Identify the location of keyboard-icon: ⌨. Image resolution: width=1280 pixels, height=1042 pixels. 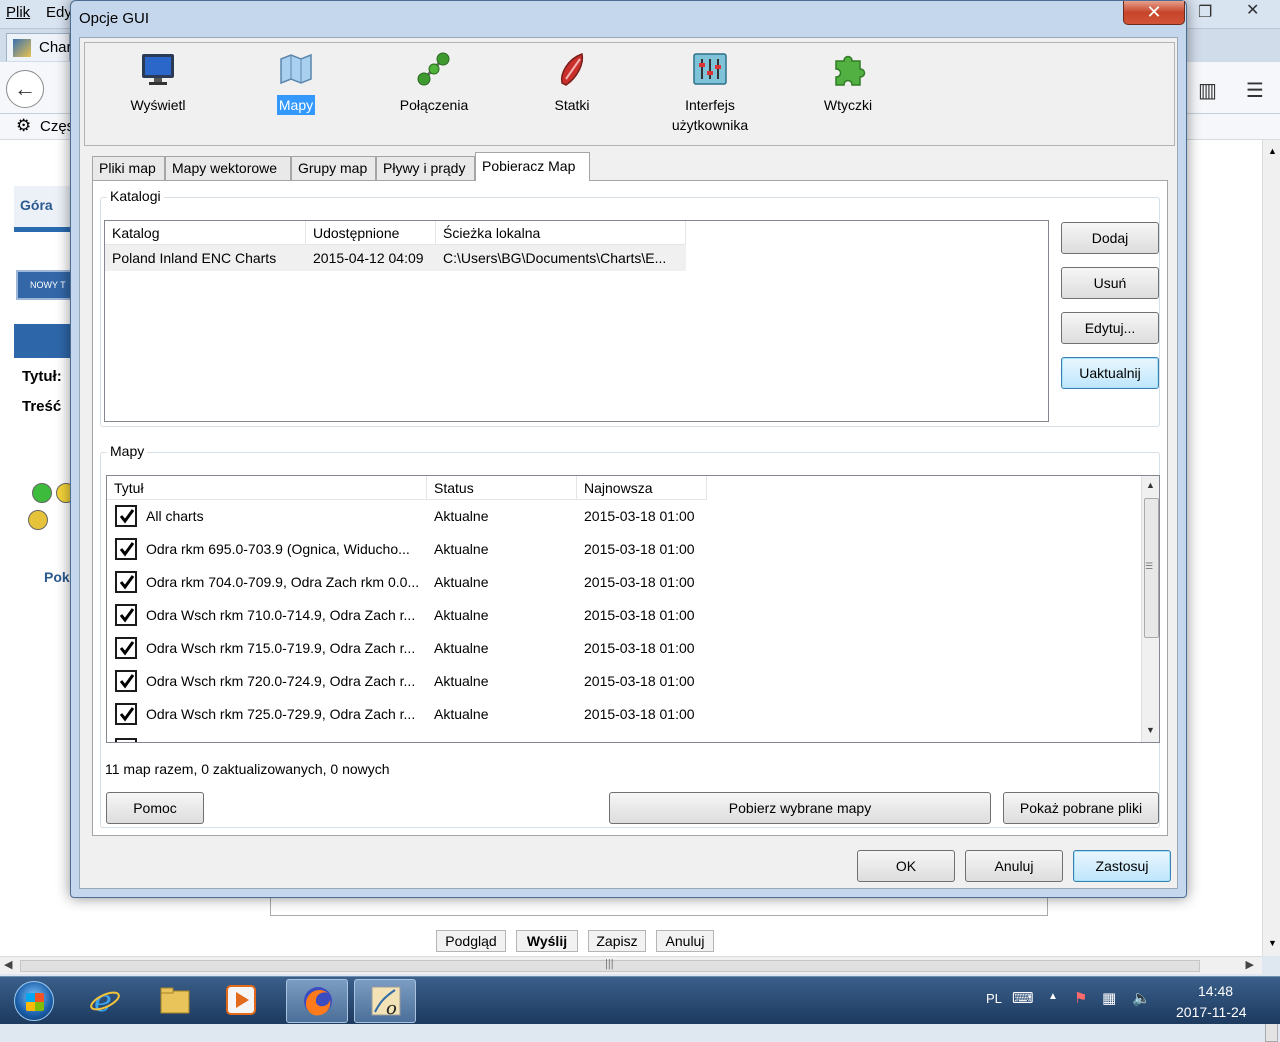
(1023, 998).